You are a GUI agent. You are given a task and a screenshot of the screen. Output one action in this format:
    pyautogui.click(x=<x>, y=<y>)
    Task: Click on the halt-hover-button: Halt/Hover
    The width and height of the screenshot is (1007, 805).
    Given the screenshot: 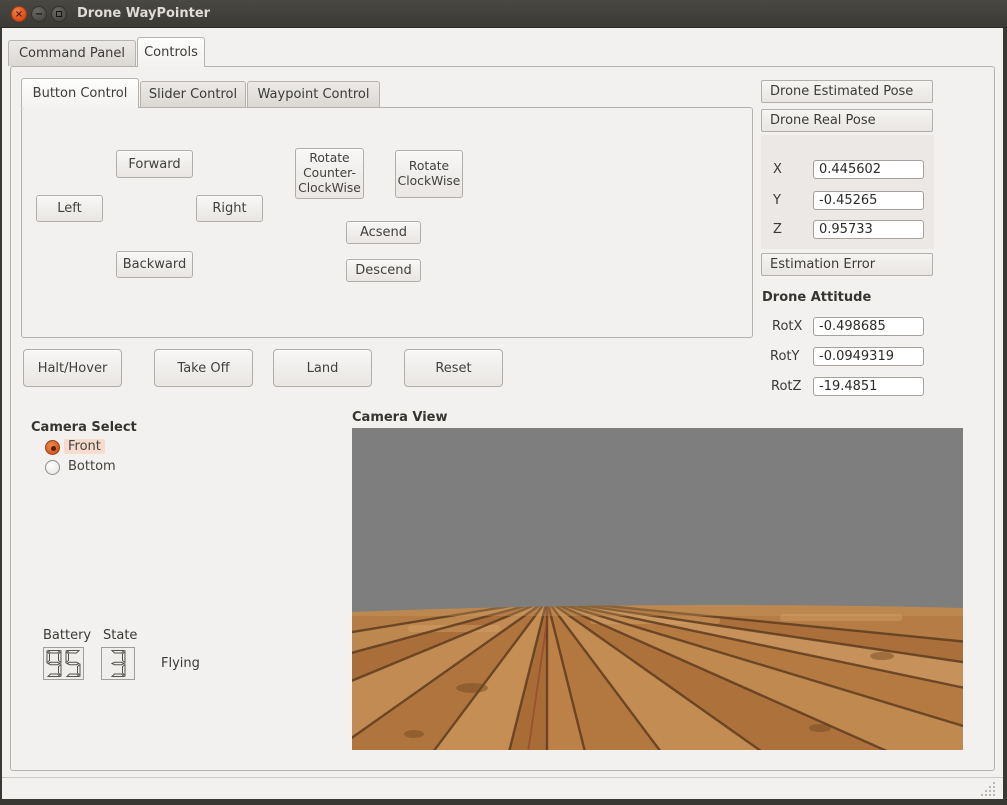 What is the action you would take?
    pyautogui.click(x=72, y=368)
    